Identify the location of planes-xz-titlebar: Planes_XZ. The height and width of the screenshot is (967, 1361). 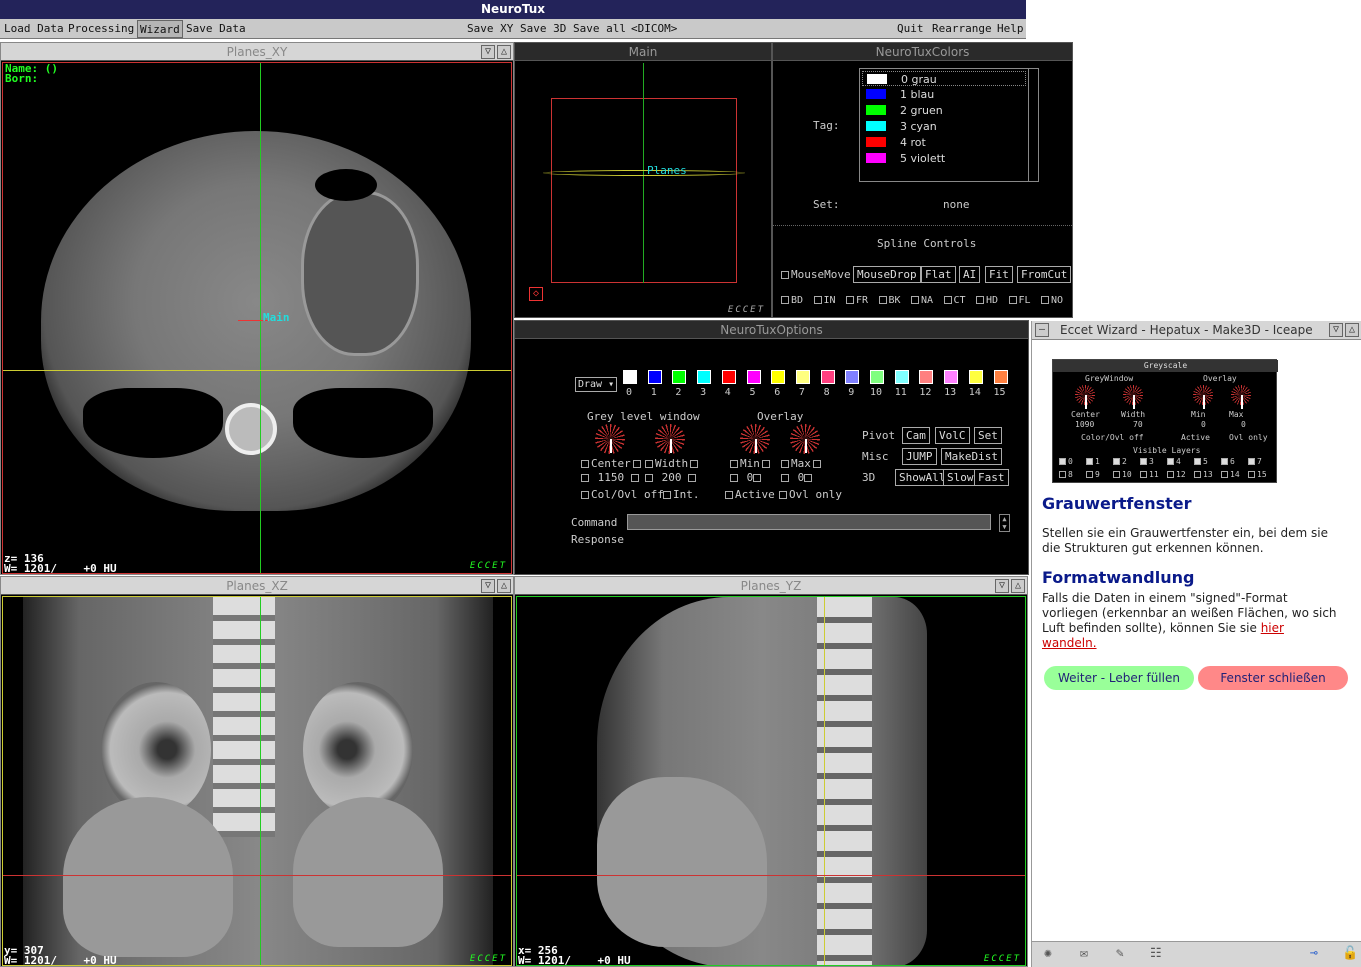
(257, 586).